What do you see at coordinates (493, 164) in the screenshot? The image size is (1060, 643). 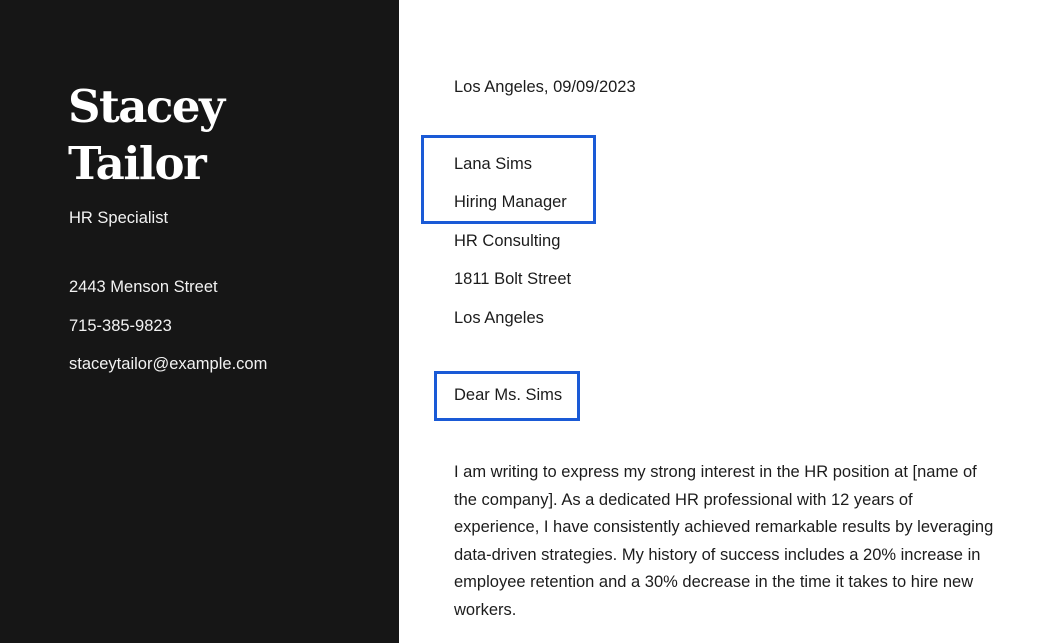 I see `recipient-name: Lana Sims` at bounding box center [493, 164].